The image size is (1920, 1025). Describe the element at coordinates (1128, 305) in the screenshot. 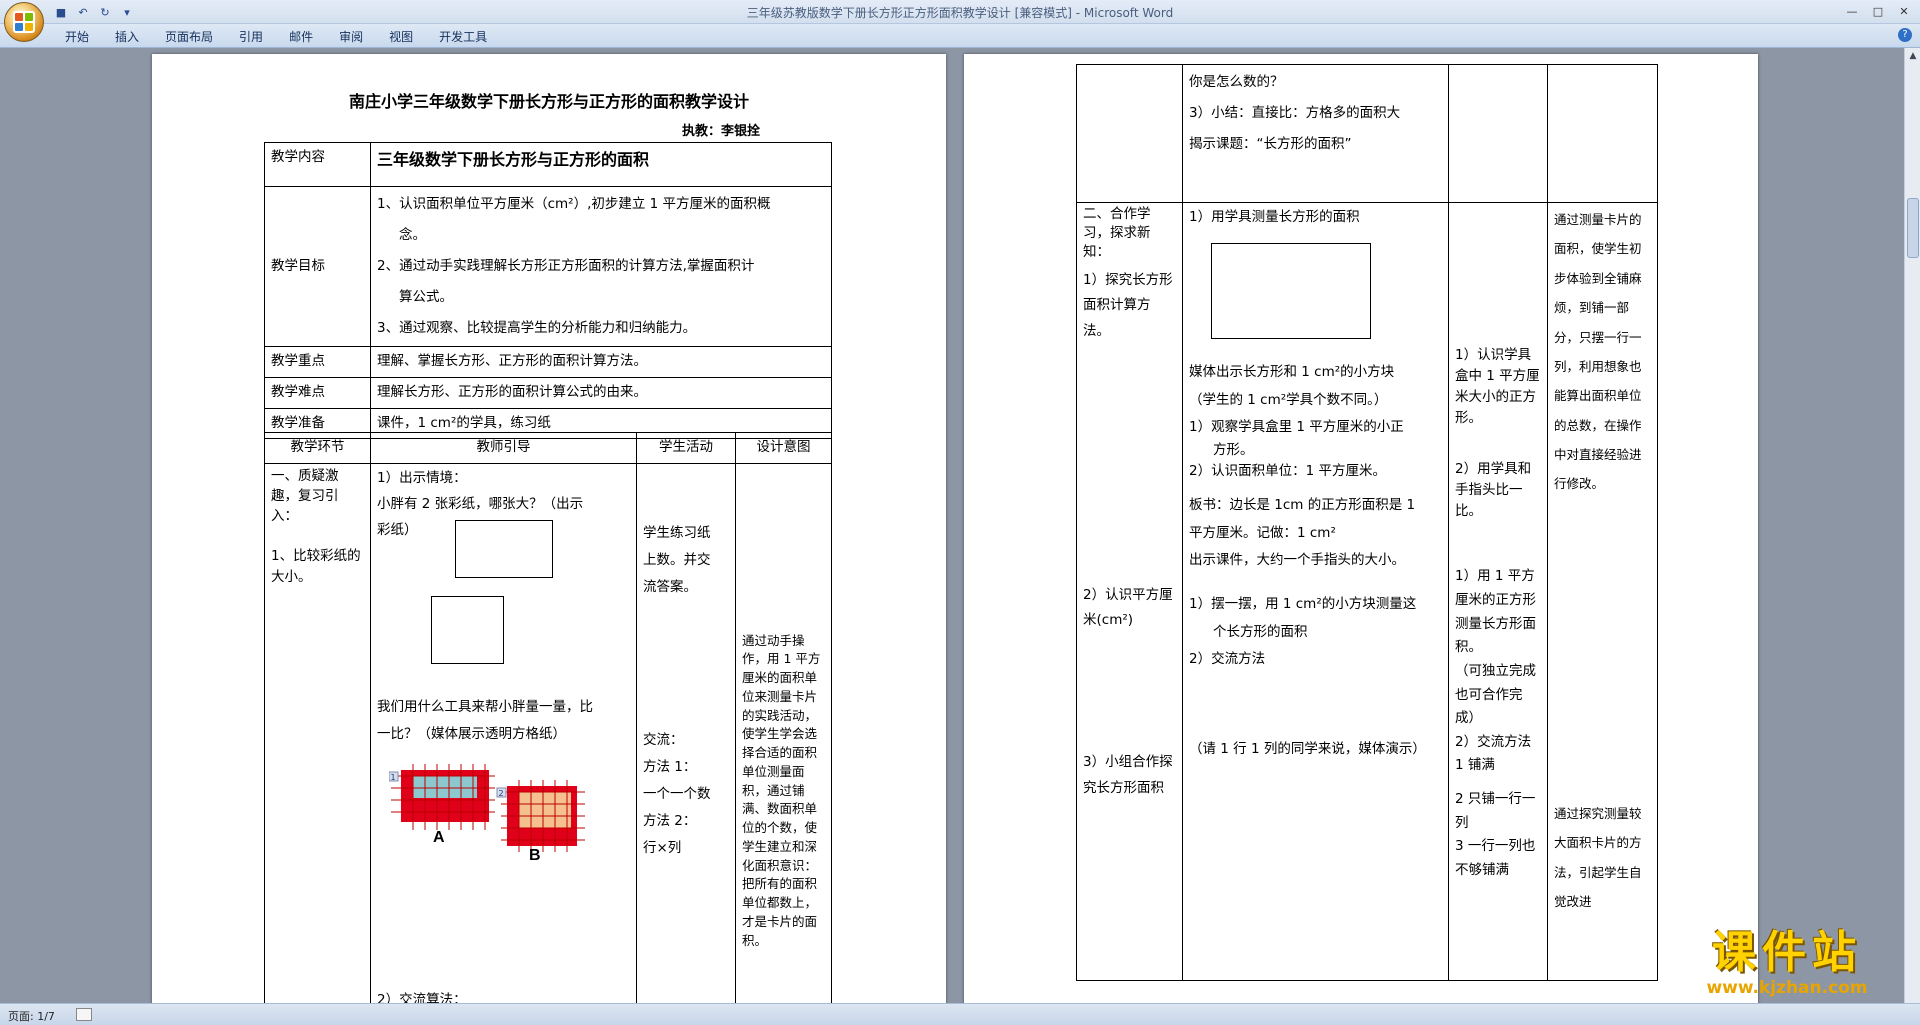

I see `stage-2a: 1）探究长方形面积计算方法。` at that location.